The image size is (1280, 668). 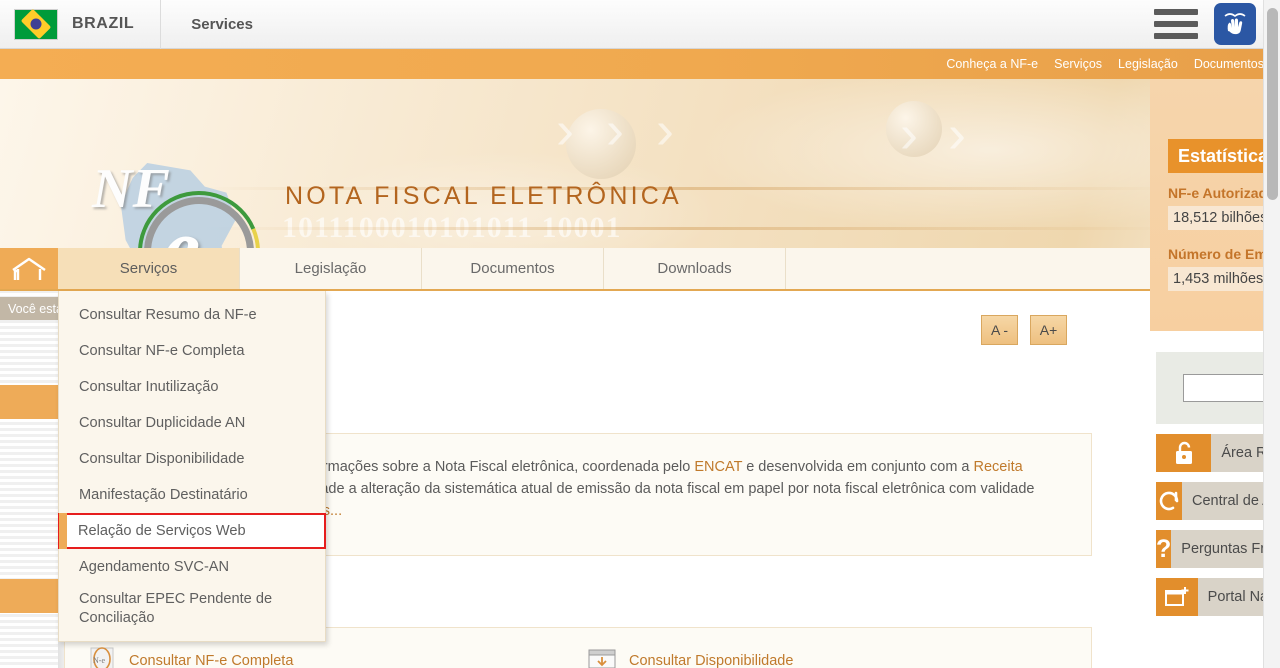 What do you see at coordinates (909, 134) in the screenshot?
I see `banner-chevron-4: ›` at bounding box center [909, 134].